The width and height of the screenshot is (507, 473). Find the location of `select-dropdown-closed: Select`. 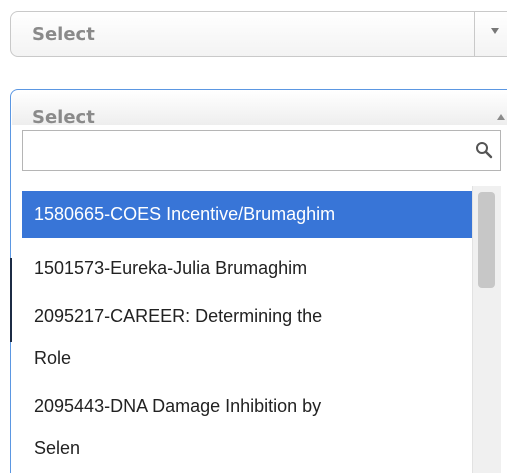

select-dropdown-closed: Select is located at coordinates (258, 34).